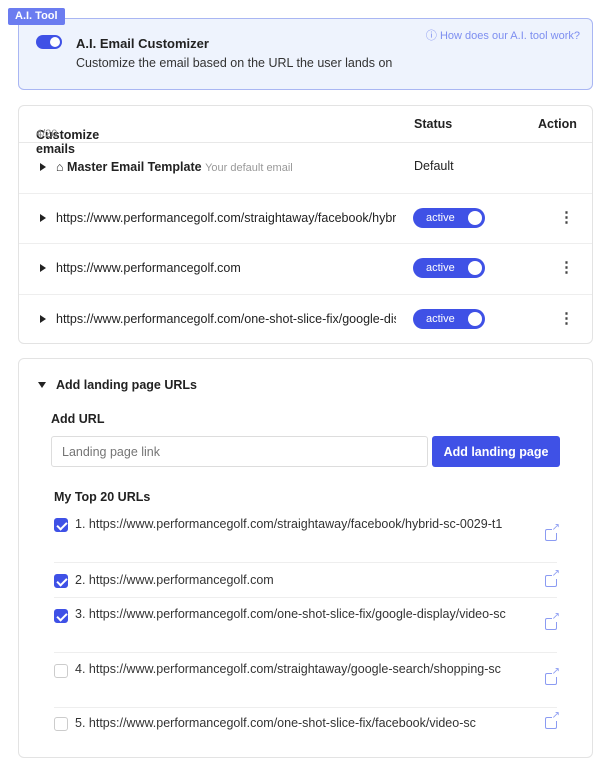  What do you see at coordinates (433, 124) in the screenshot?
I see `status-header: Status` at bounding box center [433, 124].